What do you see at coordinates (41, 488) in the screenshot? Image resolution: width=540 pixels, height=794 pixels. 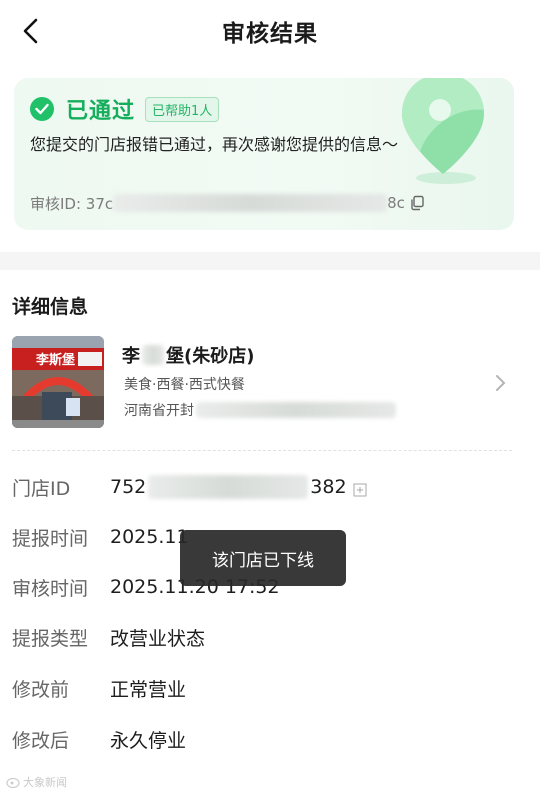 I see `info-label: 门店ID` at bounding box center [41, 488].